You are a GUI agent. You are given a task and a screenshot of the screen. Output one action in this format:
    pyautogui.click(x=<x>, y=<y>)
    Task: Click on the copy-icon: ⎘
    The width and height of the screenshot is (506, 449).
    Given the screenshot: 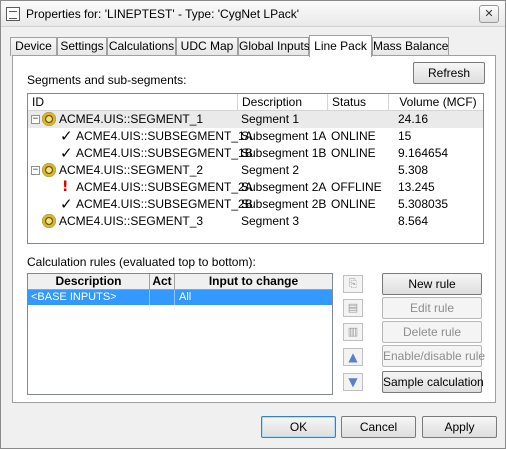 What is the action you would take?
    pyautogui.click(x=353, y=284)
    